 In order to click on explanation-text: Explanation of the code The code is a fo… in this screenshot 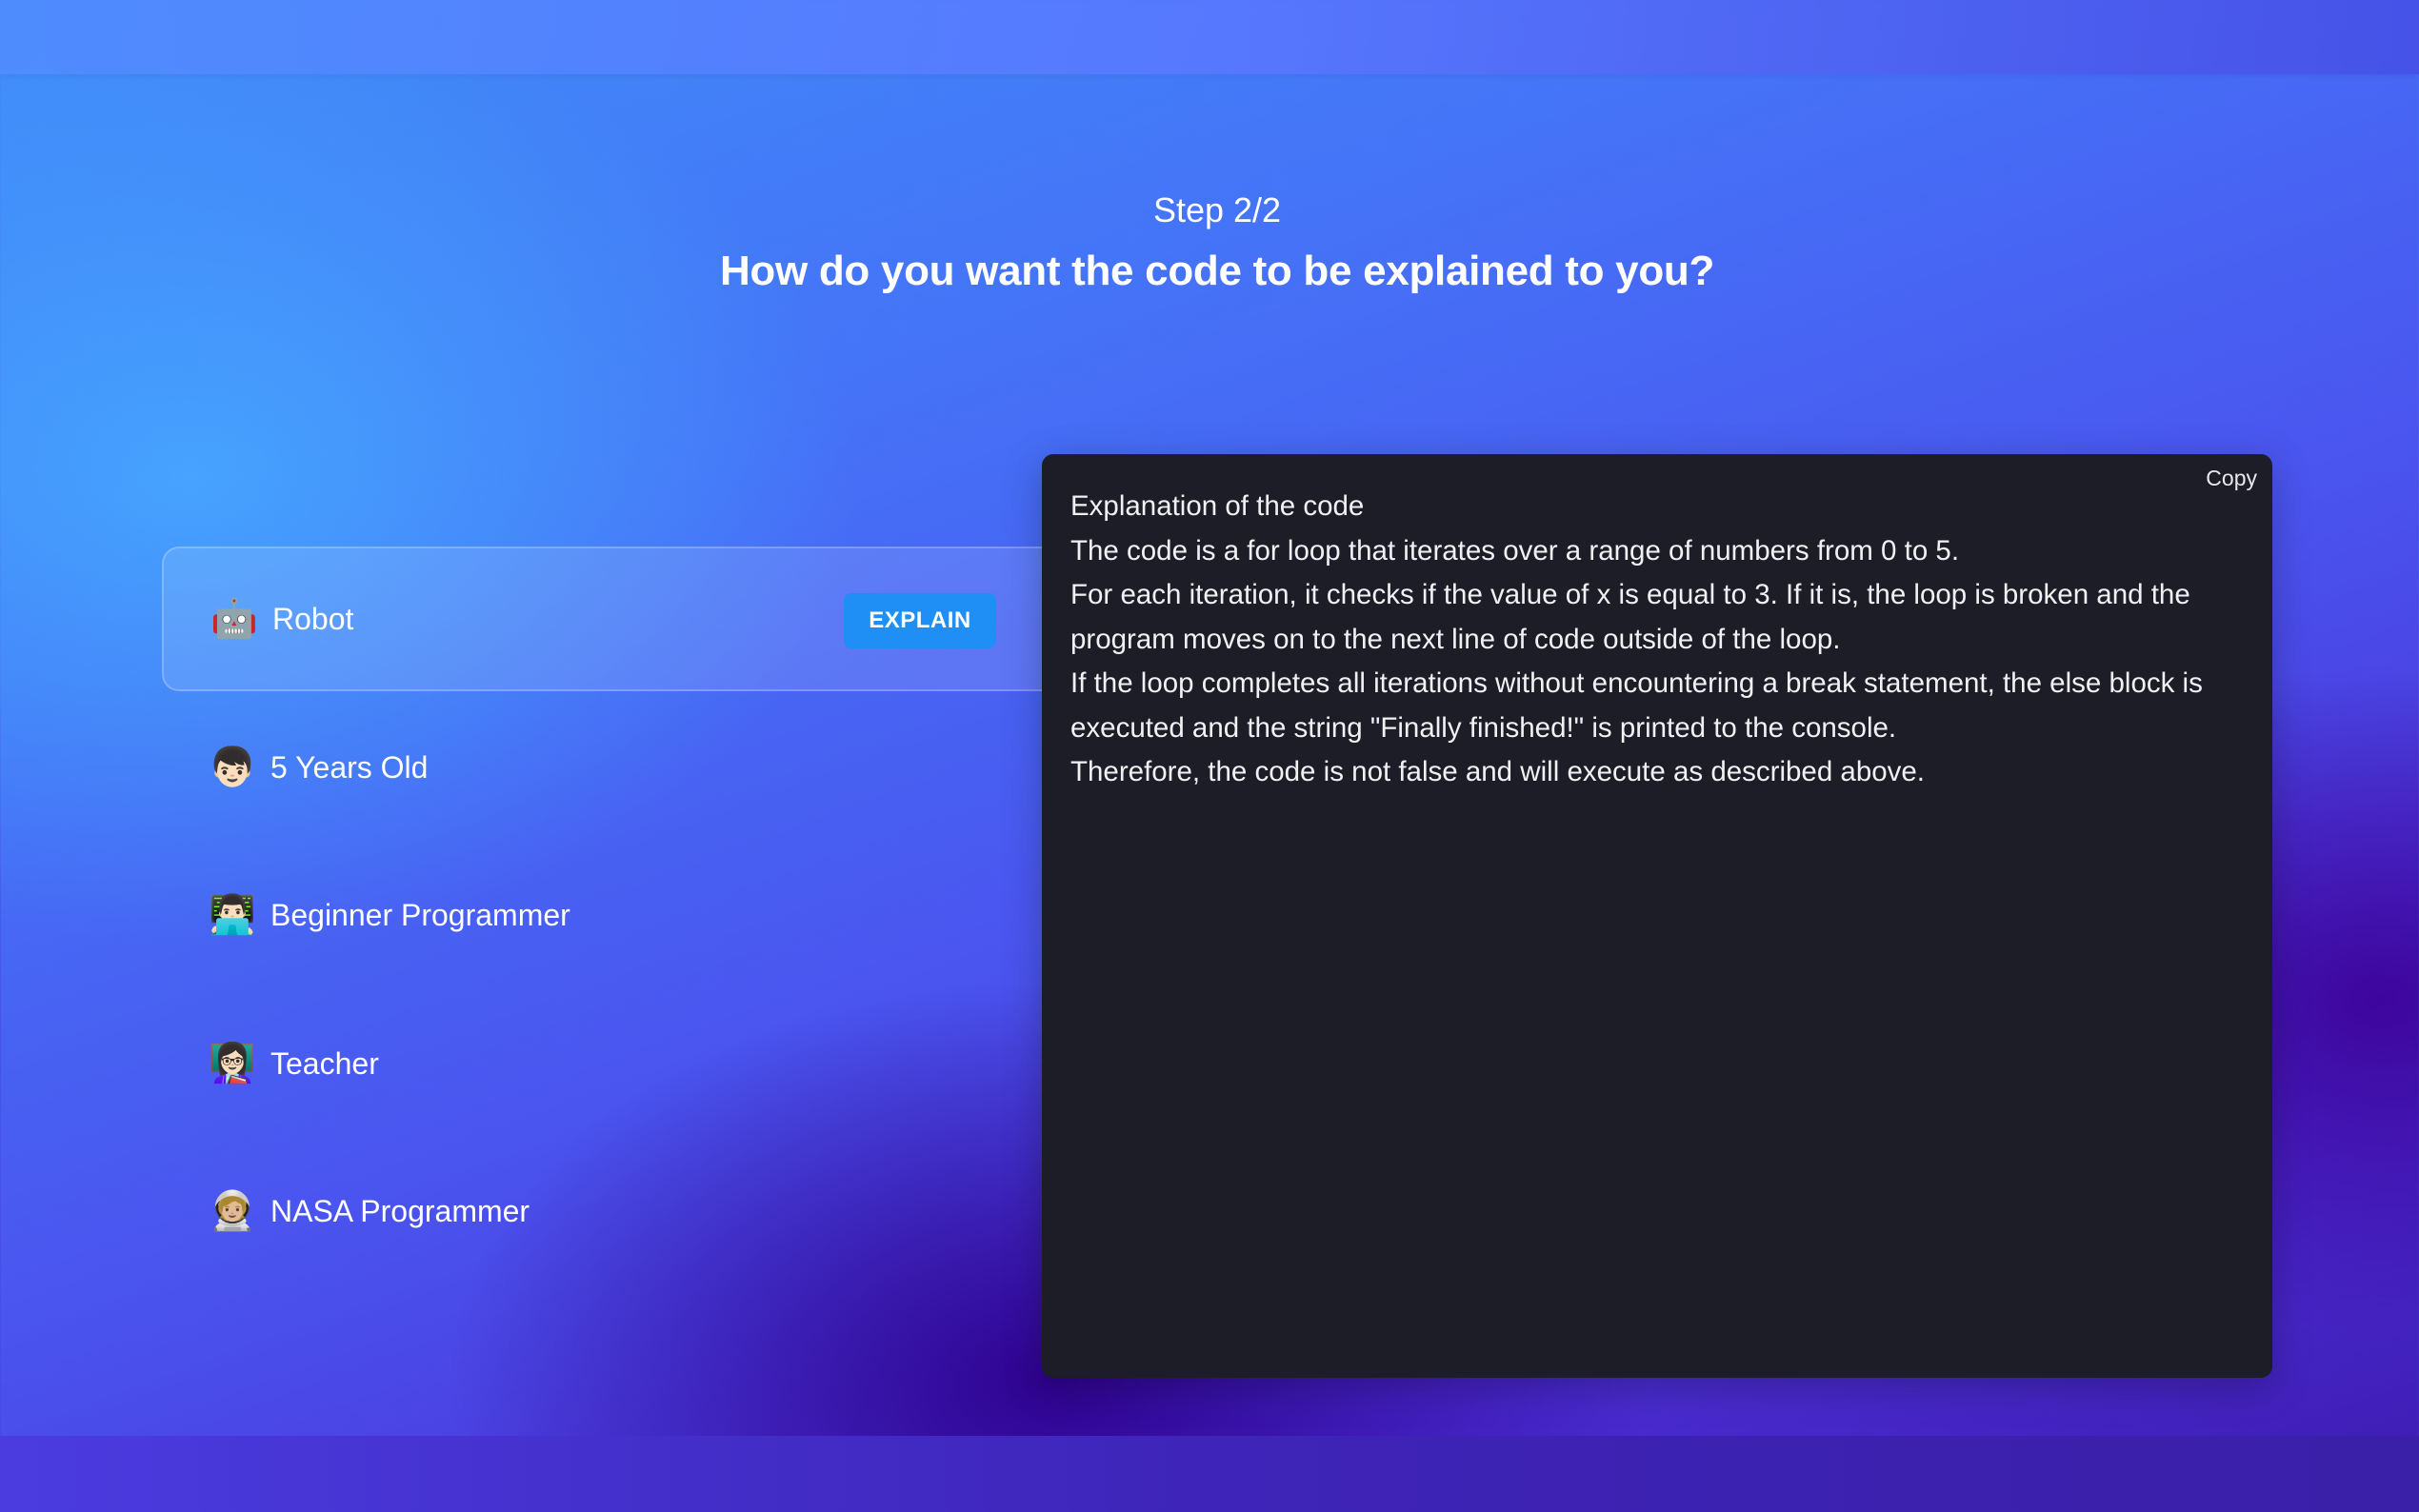, I will do `click(1636, 638)`.